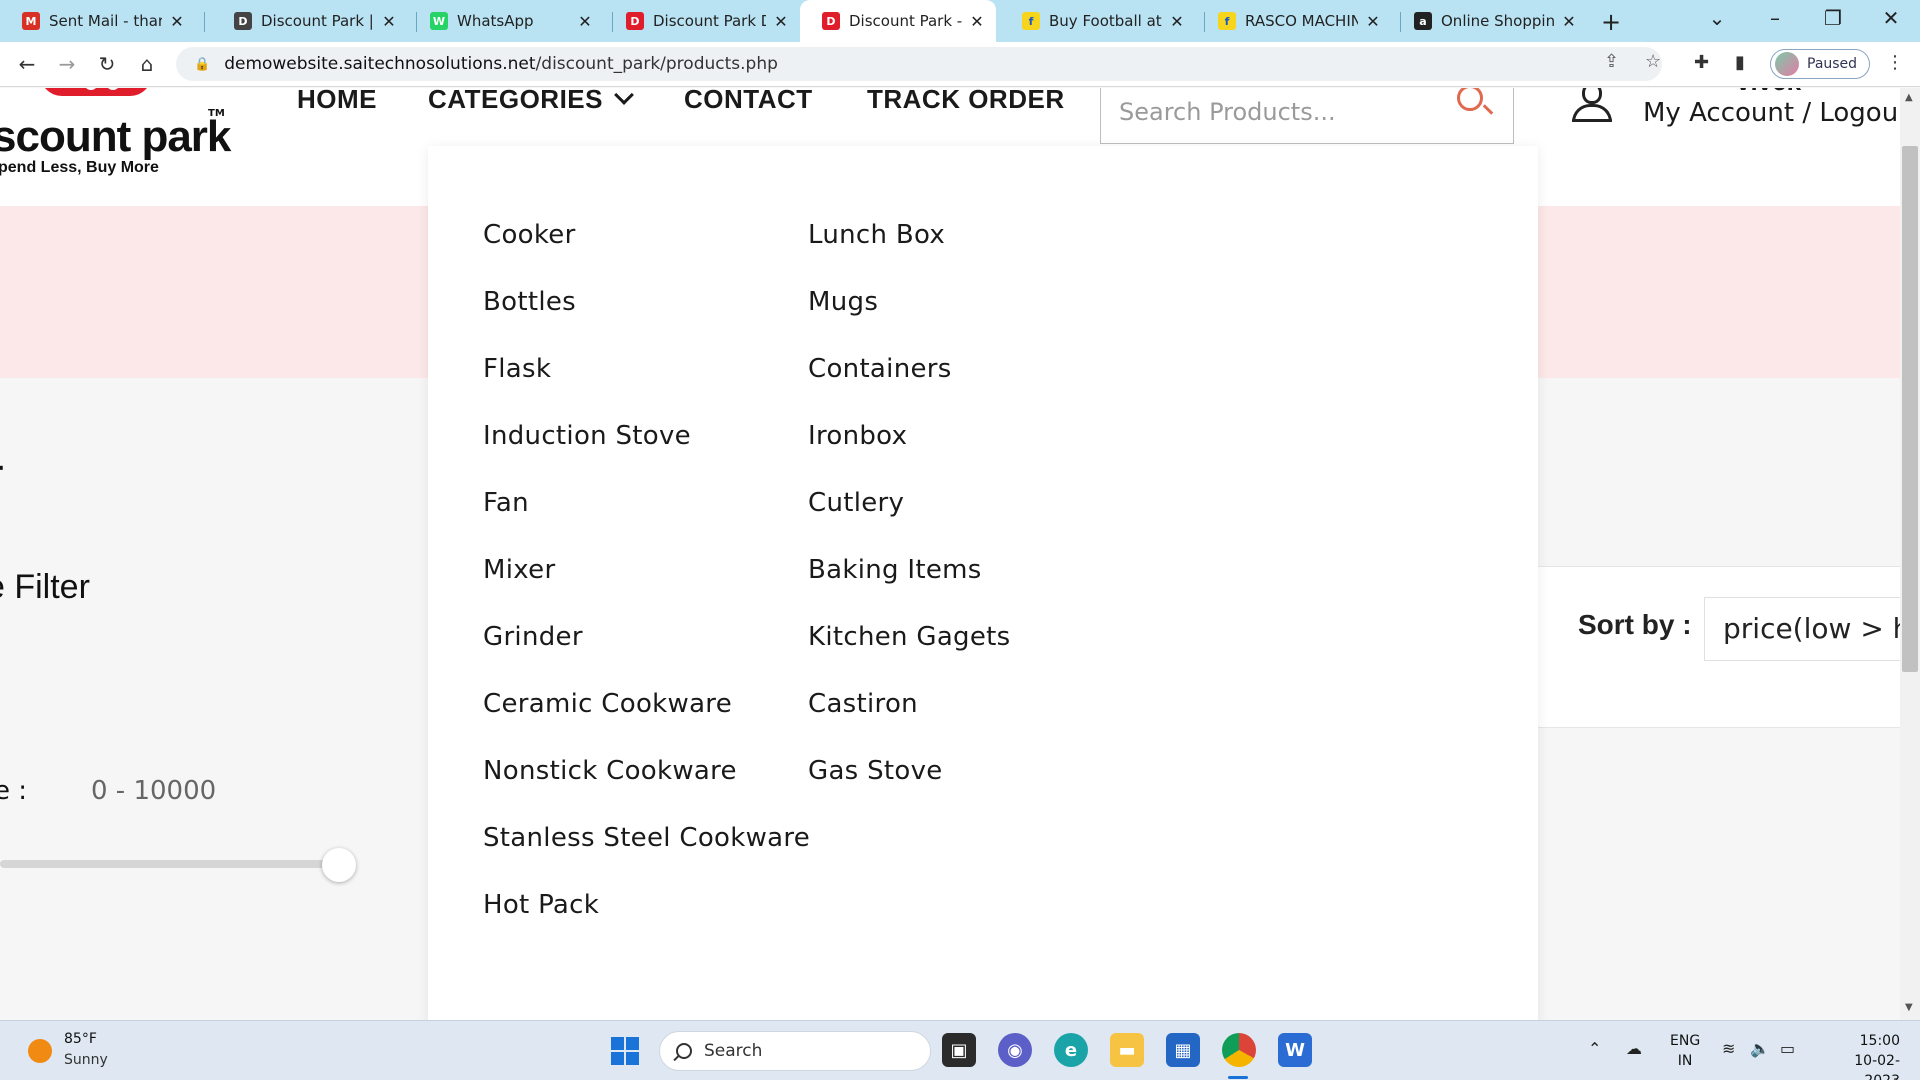 The image size is (1920, 1080). I want to click on nav-categories-label: CATEGORIES, so click(515, 101).